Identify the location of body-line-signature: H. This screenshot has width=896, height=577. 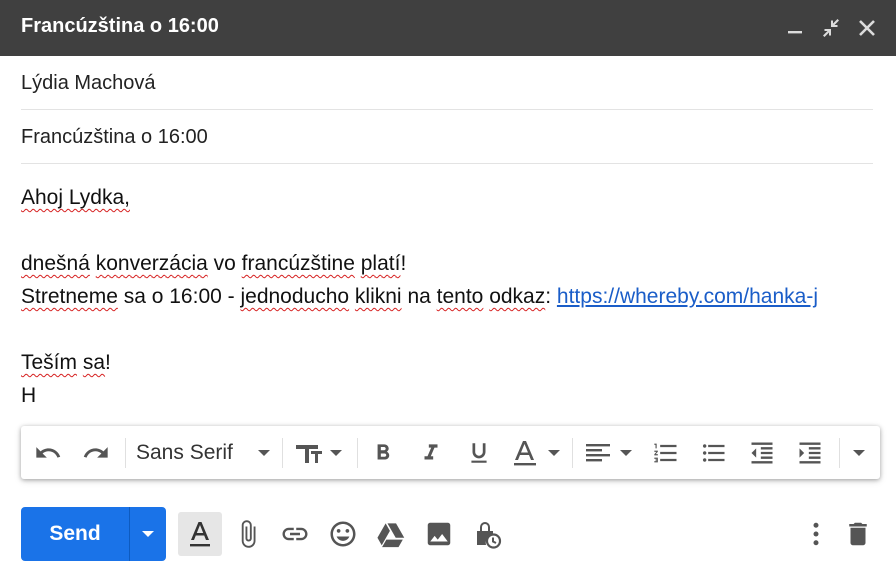
(29, 395).